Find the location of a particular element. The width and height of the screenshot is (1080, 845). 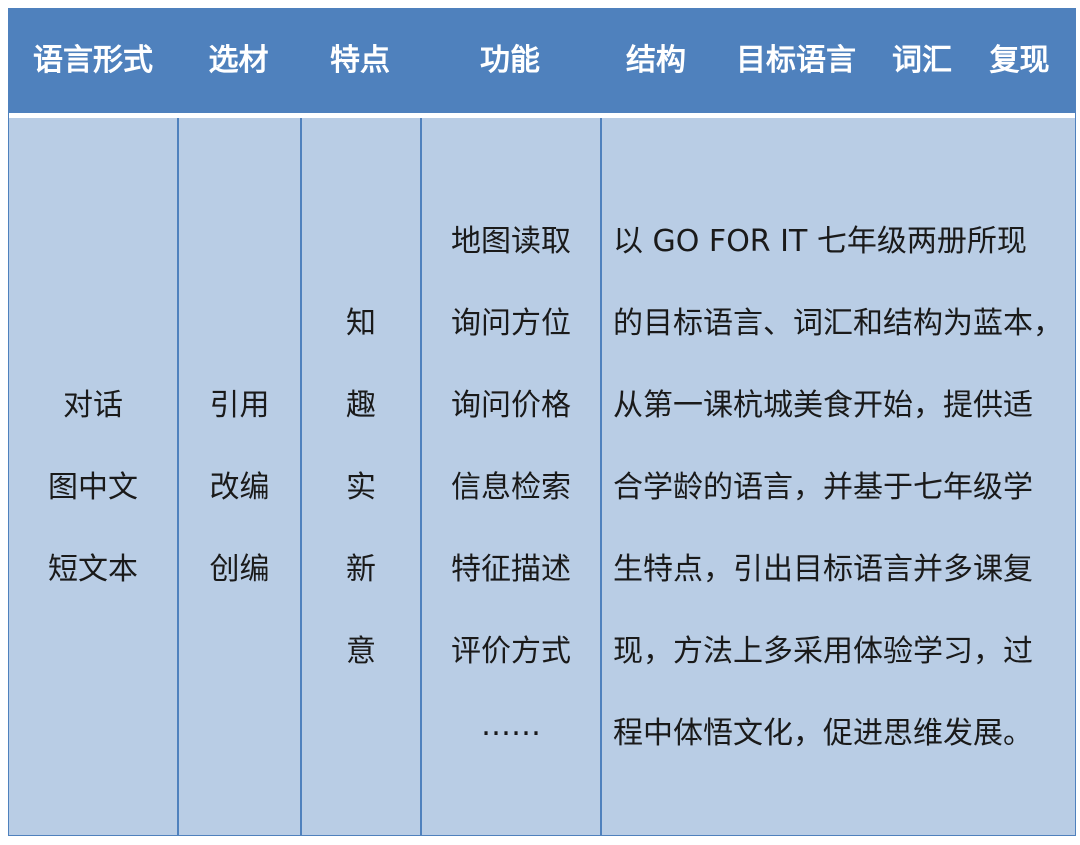

material-item: 创编 is located at coordinates (239, 569).